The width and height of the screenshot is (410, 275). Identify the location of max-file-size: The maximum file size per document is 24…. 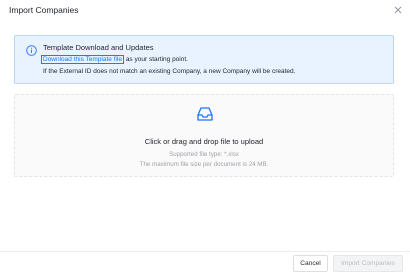
(204, 164).